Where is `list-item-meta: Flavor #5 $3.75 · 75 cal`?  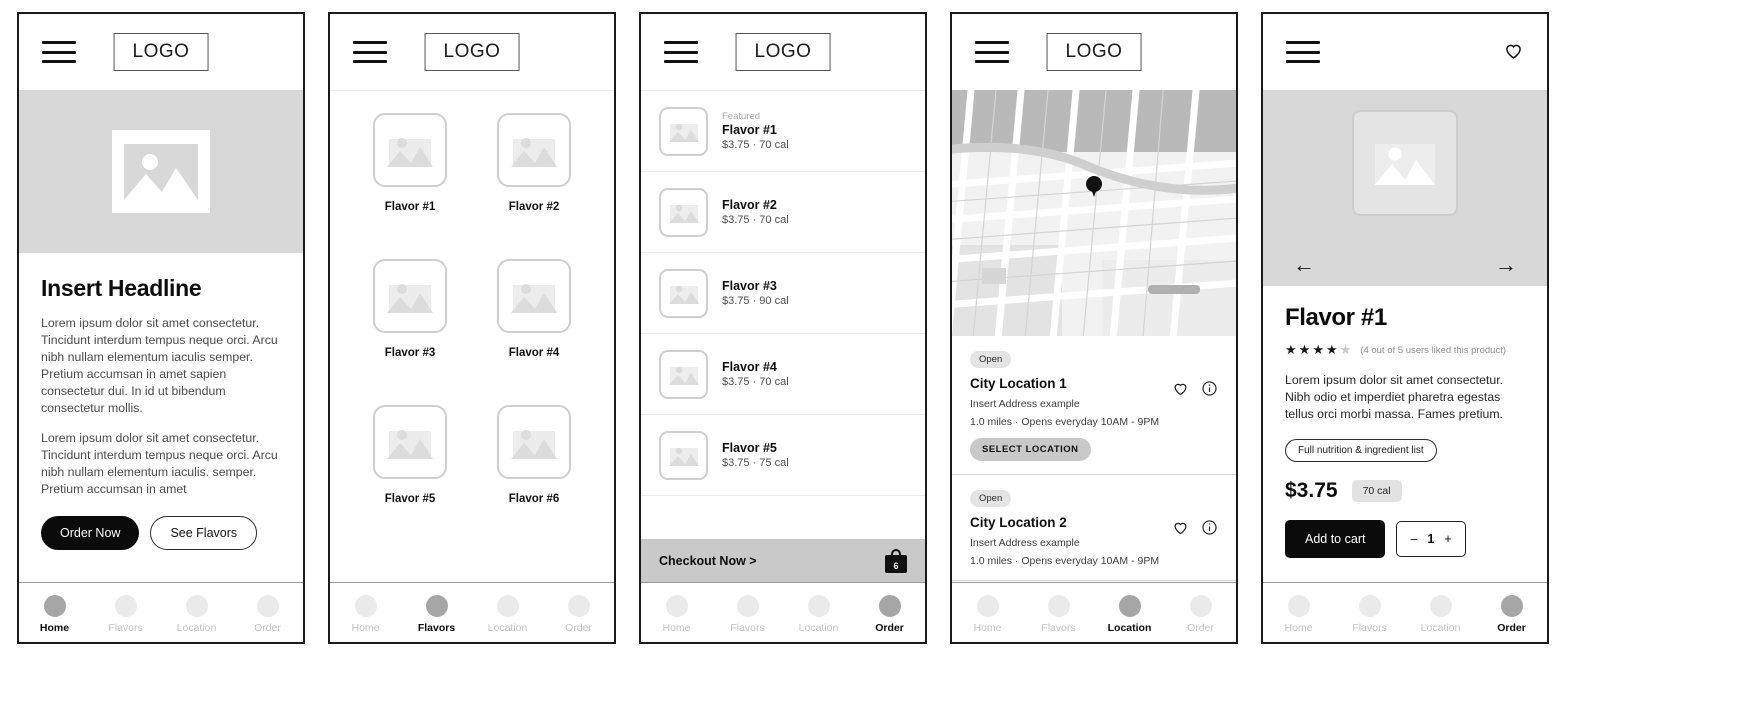
list-item-meta: Flavor #5 $3.75 · 75 cal is located at coordinates (755, 455).